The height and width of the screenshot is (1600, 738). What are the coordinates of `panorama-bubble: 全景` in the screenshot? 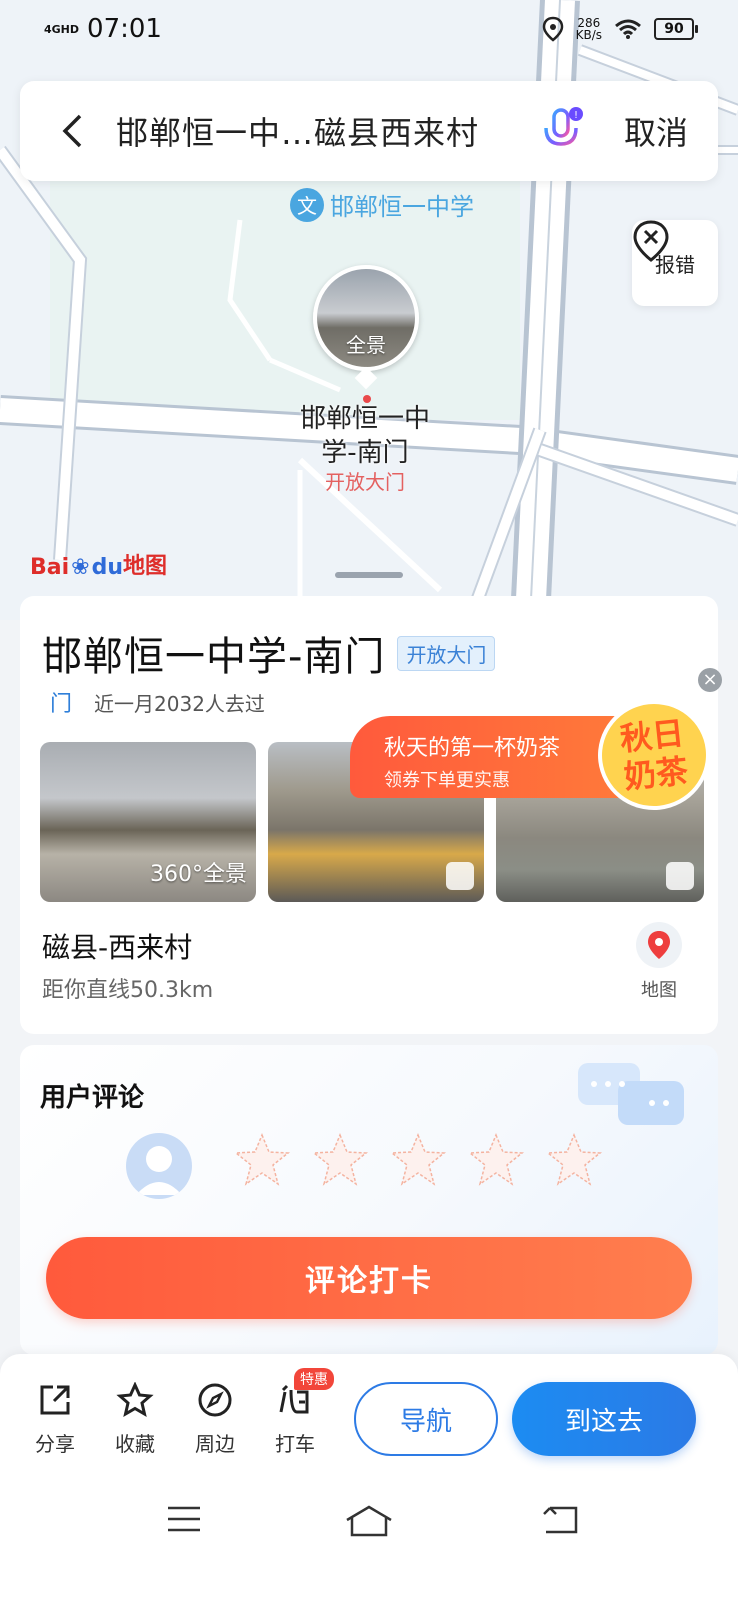 It's located at (366, 318).